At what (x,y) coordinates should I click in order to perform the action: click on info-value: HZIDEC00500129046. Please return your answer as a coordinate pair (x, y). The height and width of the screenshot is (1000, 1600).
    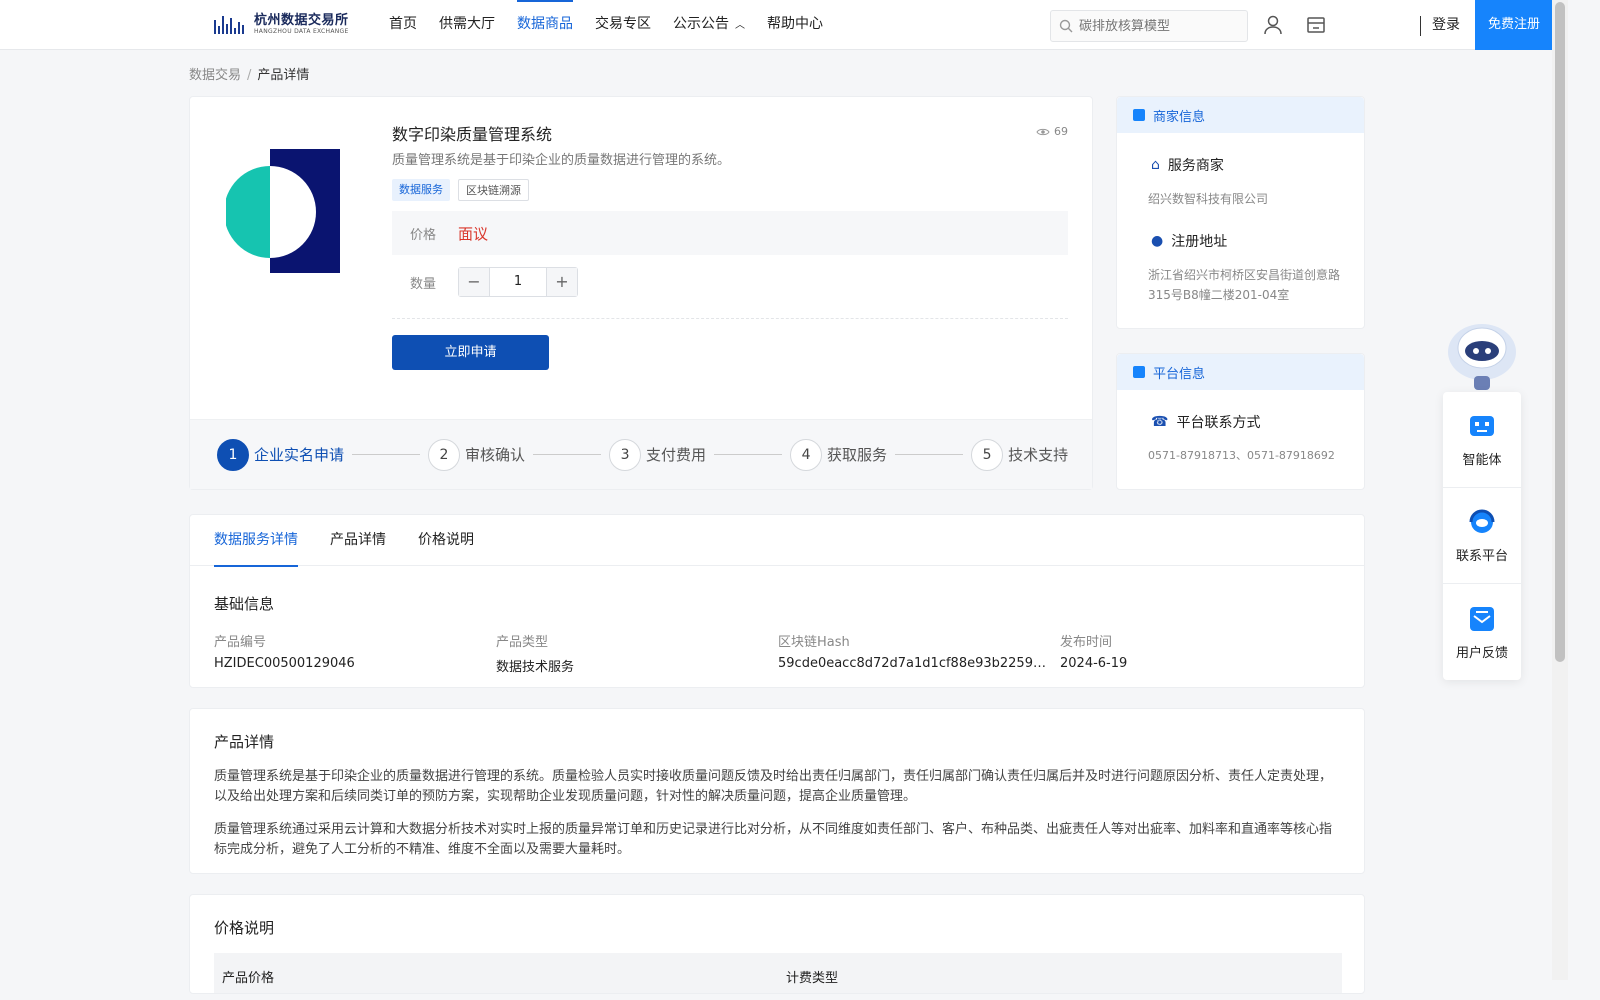
    Looking at the image, I should click on (284, 663).